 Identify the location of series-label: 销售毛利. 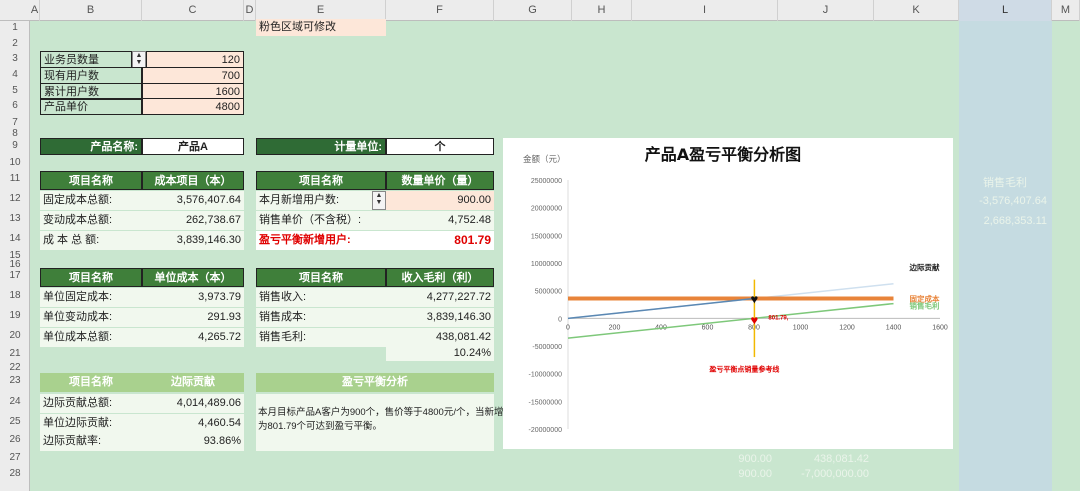
(925, 306).